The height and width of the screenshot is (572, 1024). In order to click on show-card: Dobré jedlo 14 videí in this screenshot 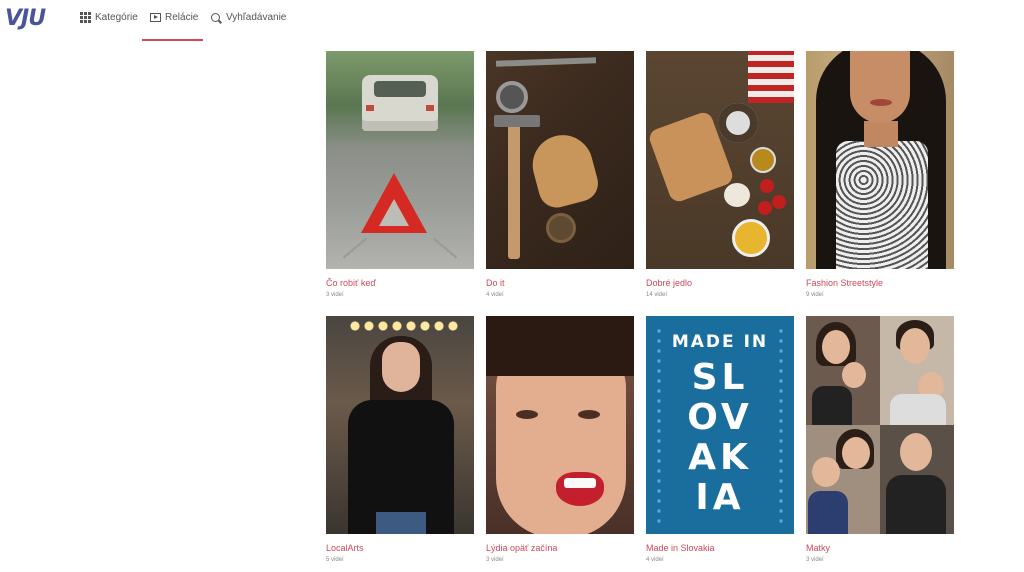, I will do `click(720, 174)`.